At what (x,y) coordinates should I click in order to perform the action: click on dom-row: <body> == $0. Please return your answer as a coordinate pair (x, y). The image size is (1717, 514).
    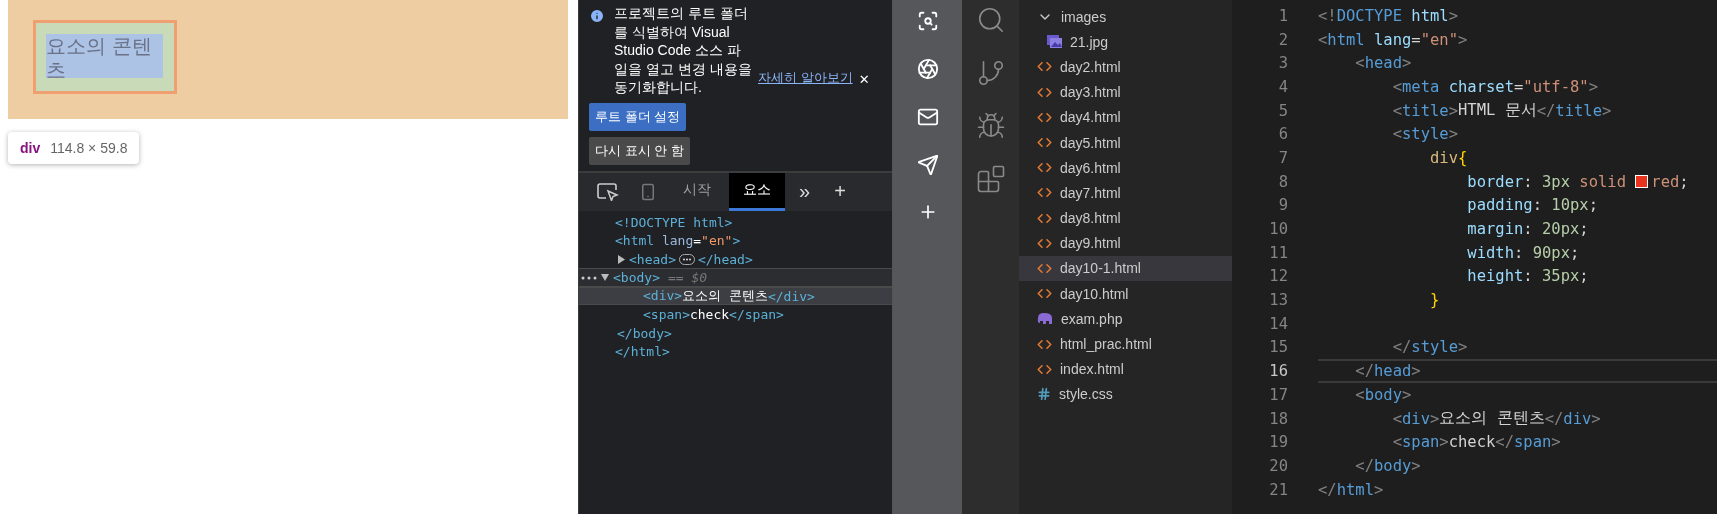
    Looking at the image, I should click on (735, 277).